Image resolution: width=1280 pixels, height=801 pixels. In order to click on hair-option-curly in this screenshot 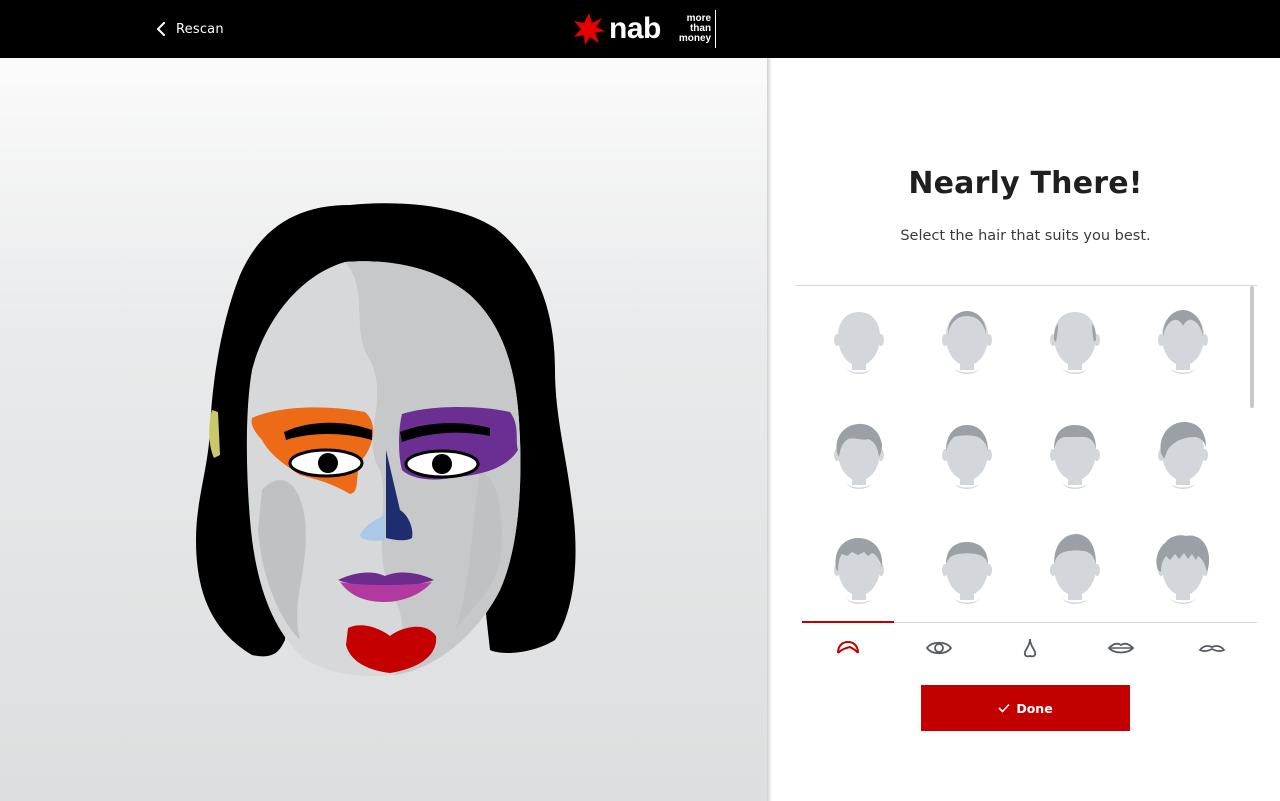, I will do `click(1183, 578)`.